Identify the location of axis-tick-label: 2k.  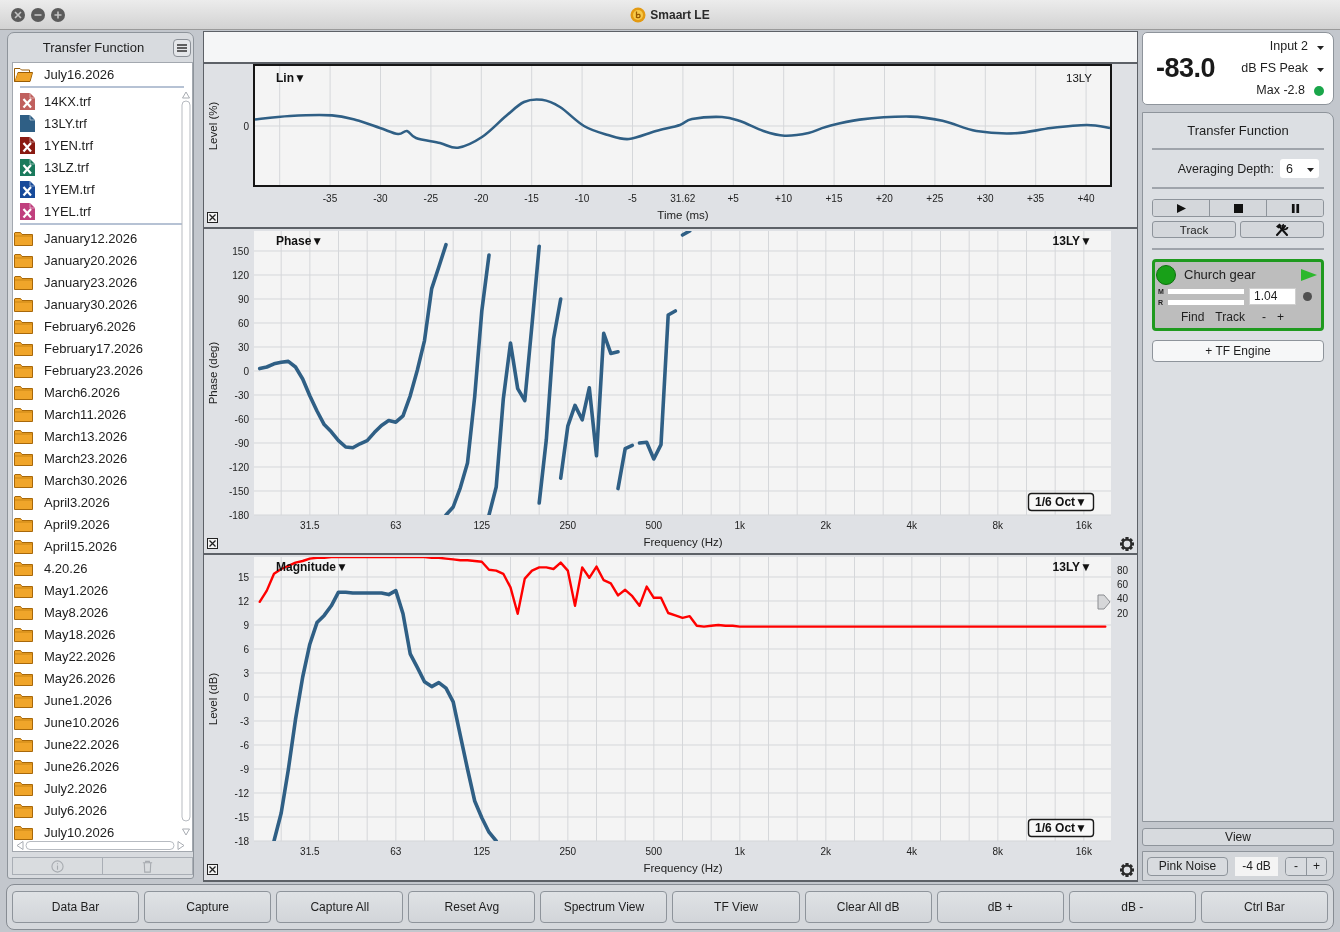
(826, 851).